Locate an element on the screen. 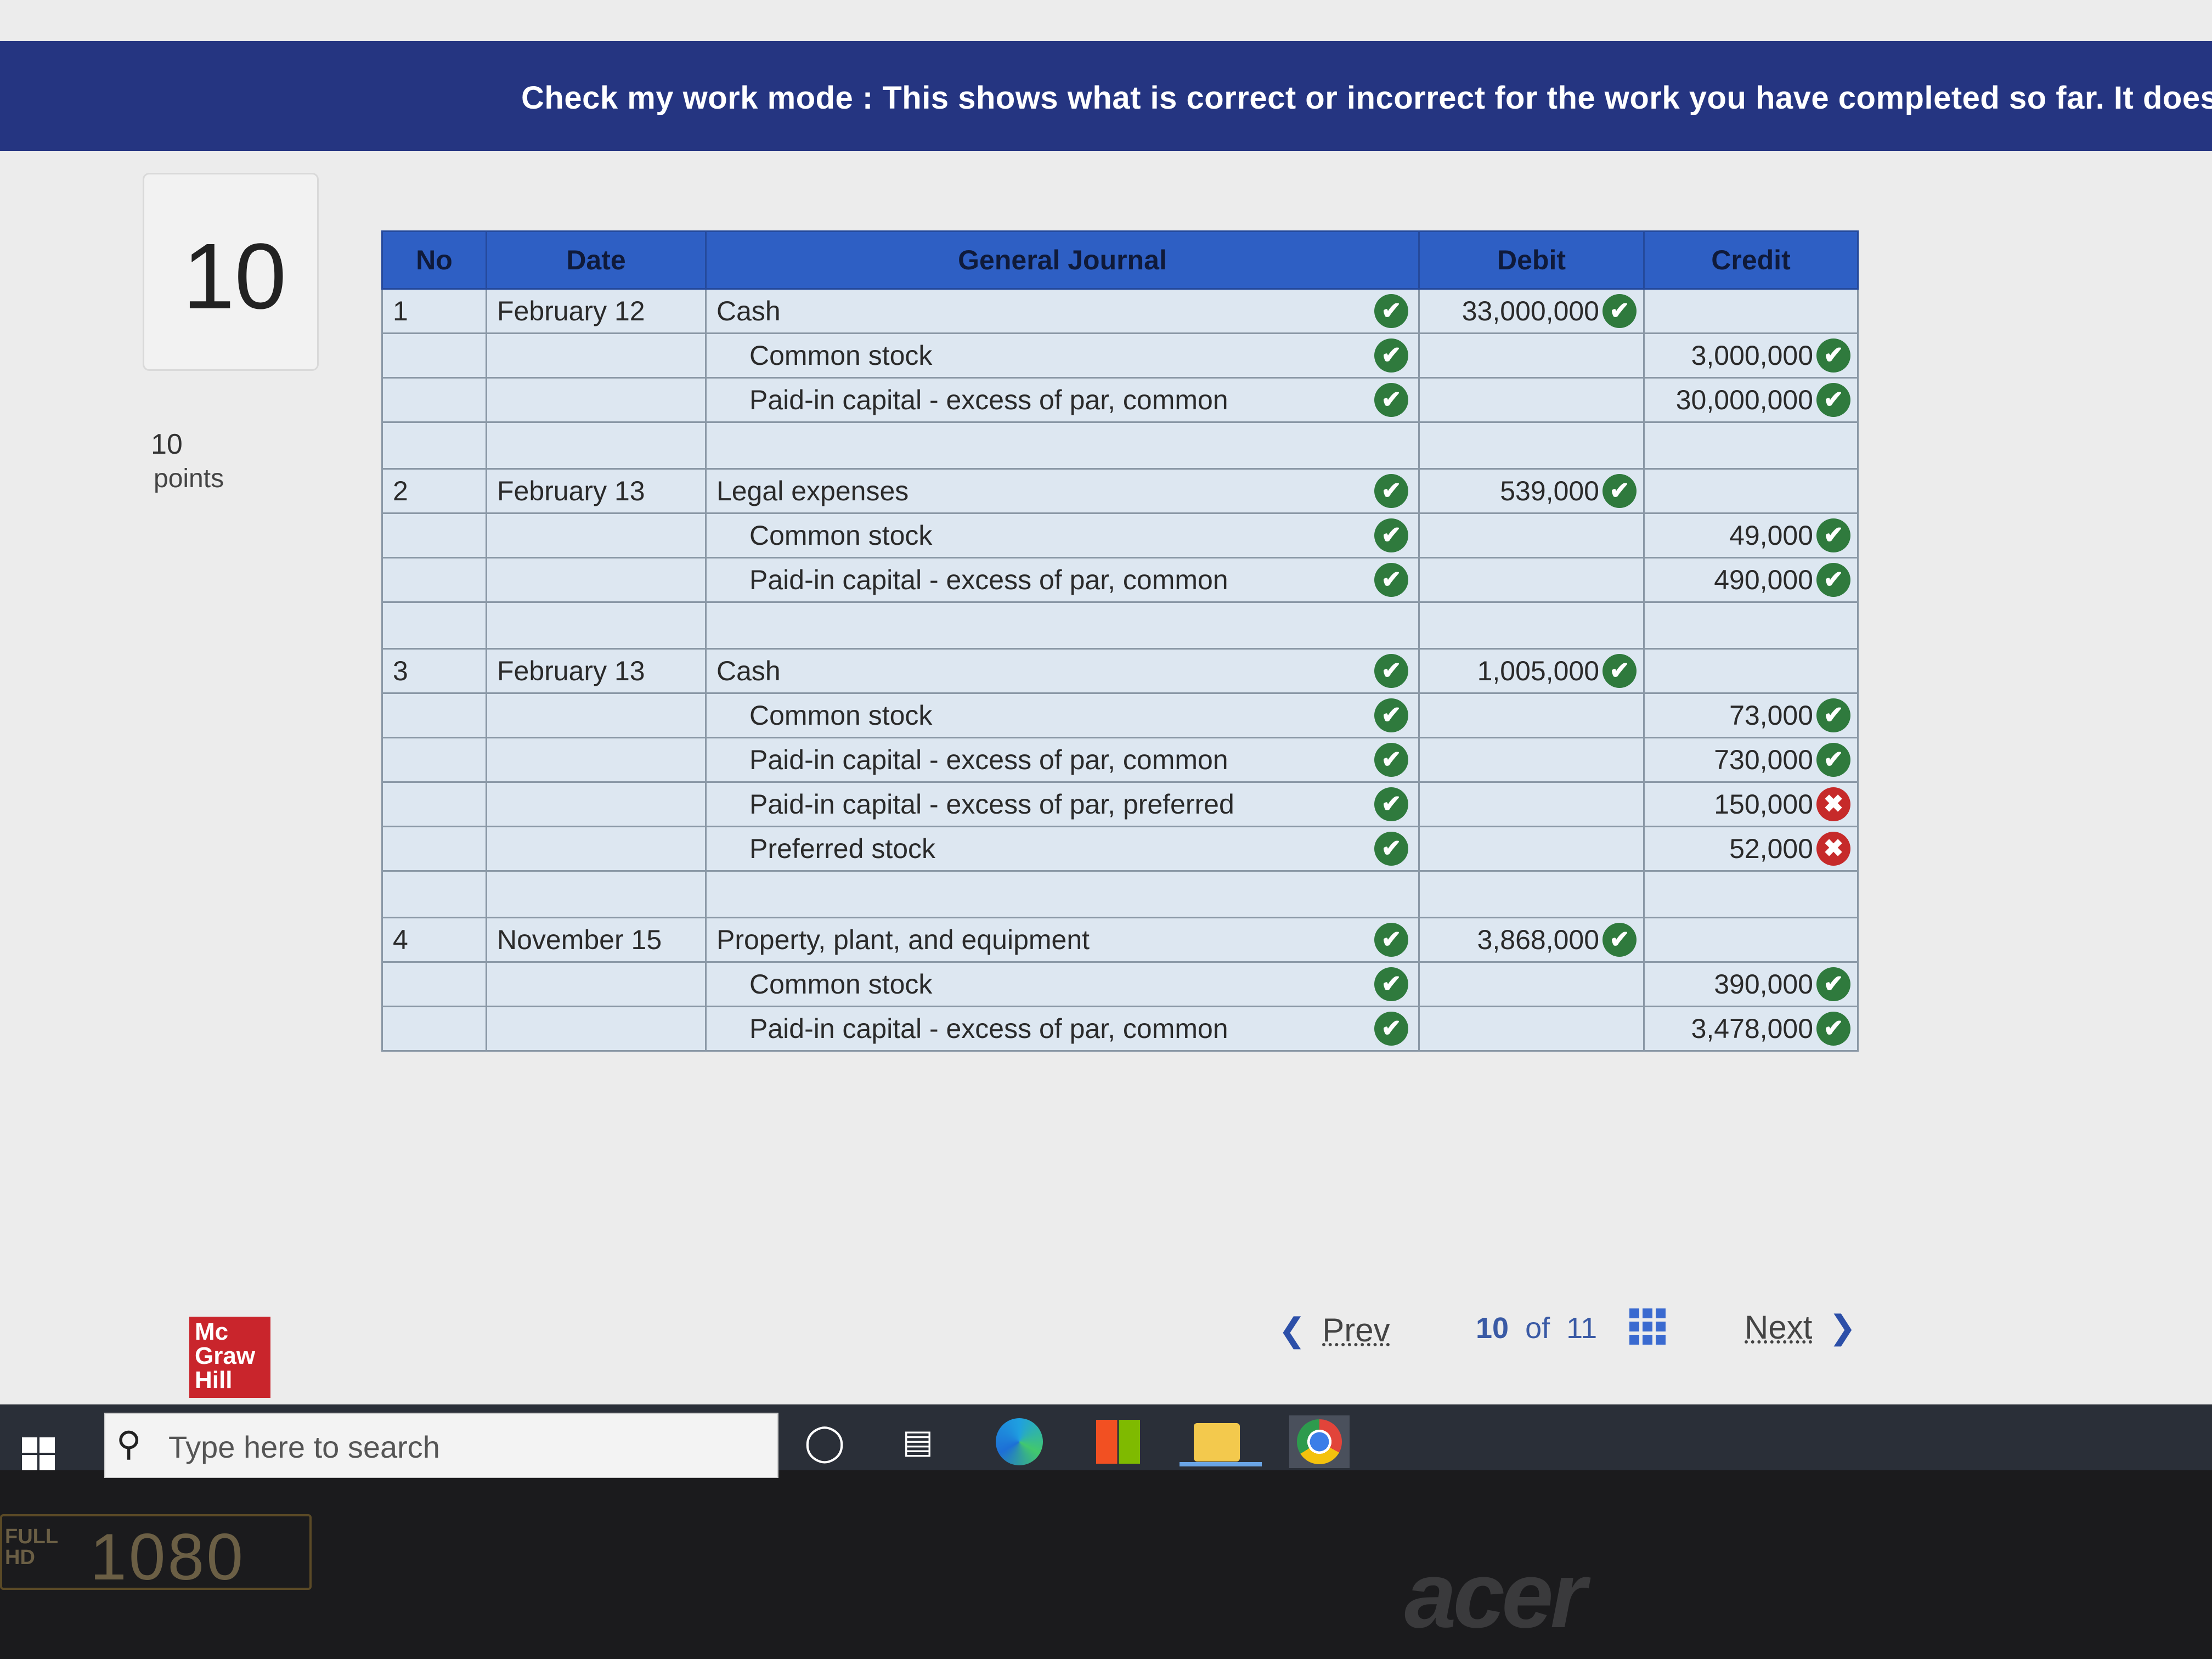 The width and height of the screenshot is (2212, 1659). credit-cell: 49,000 ✔ is located at coordinates (1751, 535).